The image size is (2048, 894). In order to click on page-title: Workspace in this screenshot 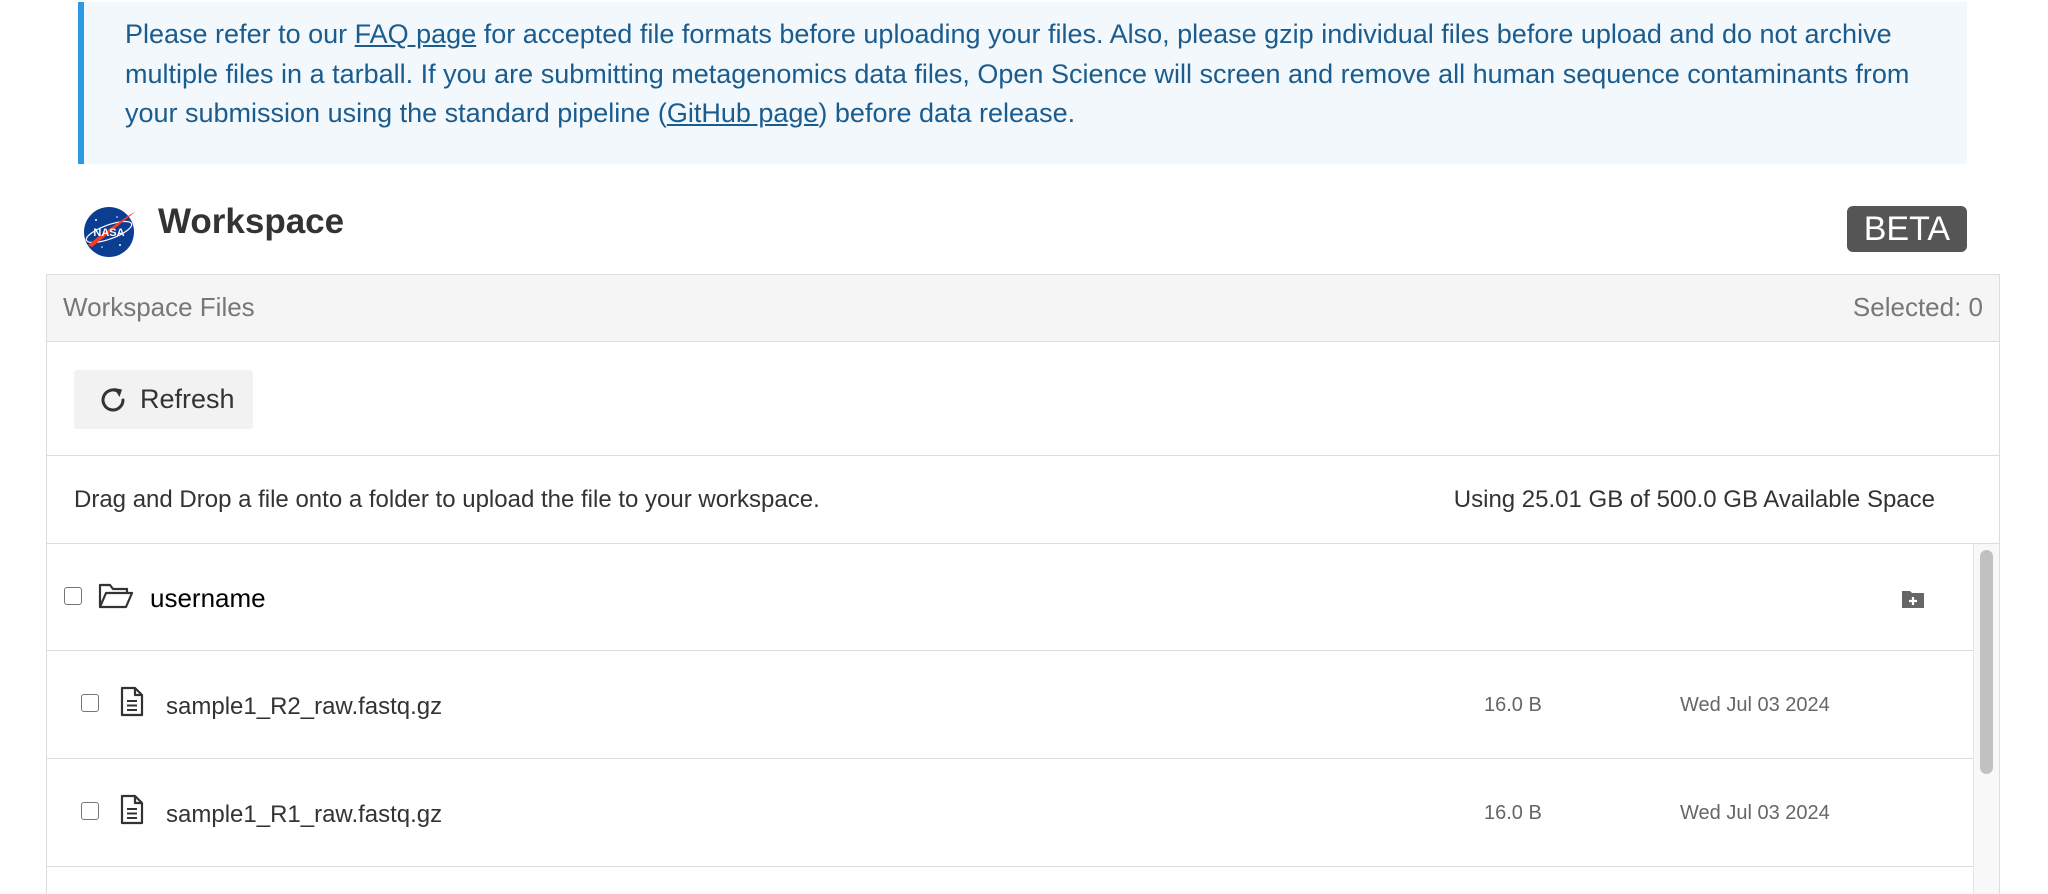, I will do `click(251, 221)`.